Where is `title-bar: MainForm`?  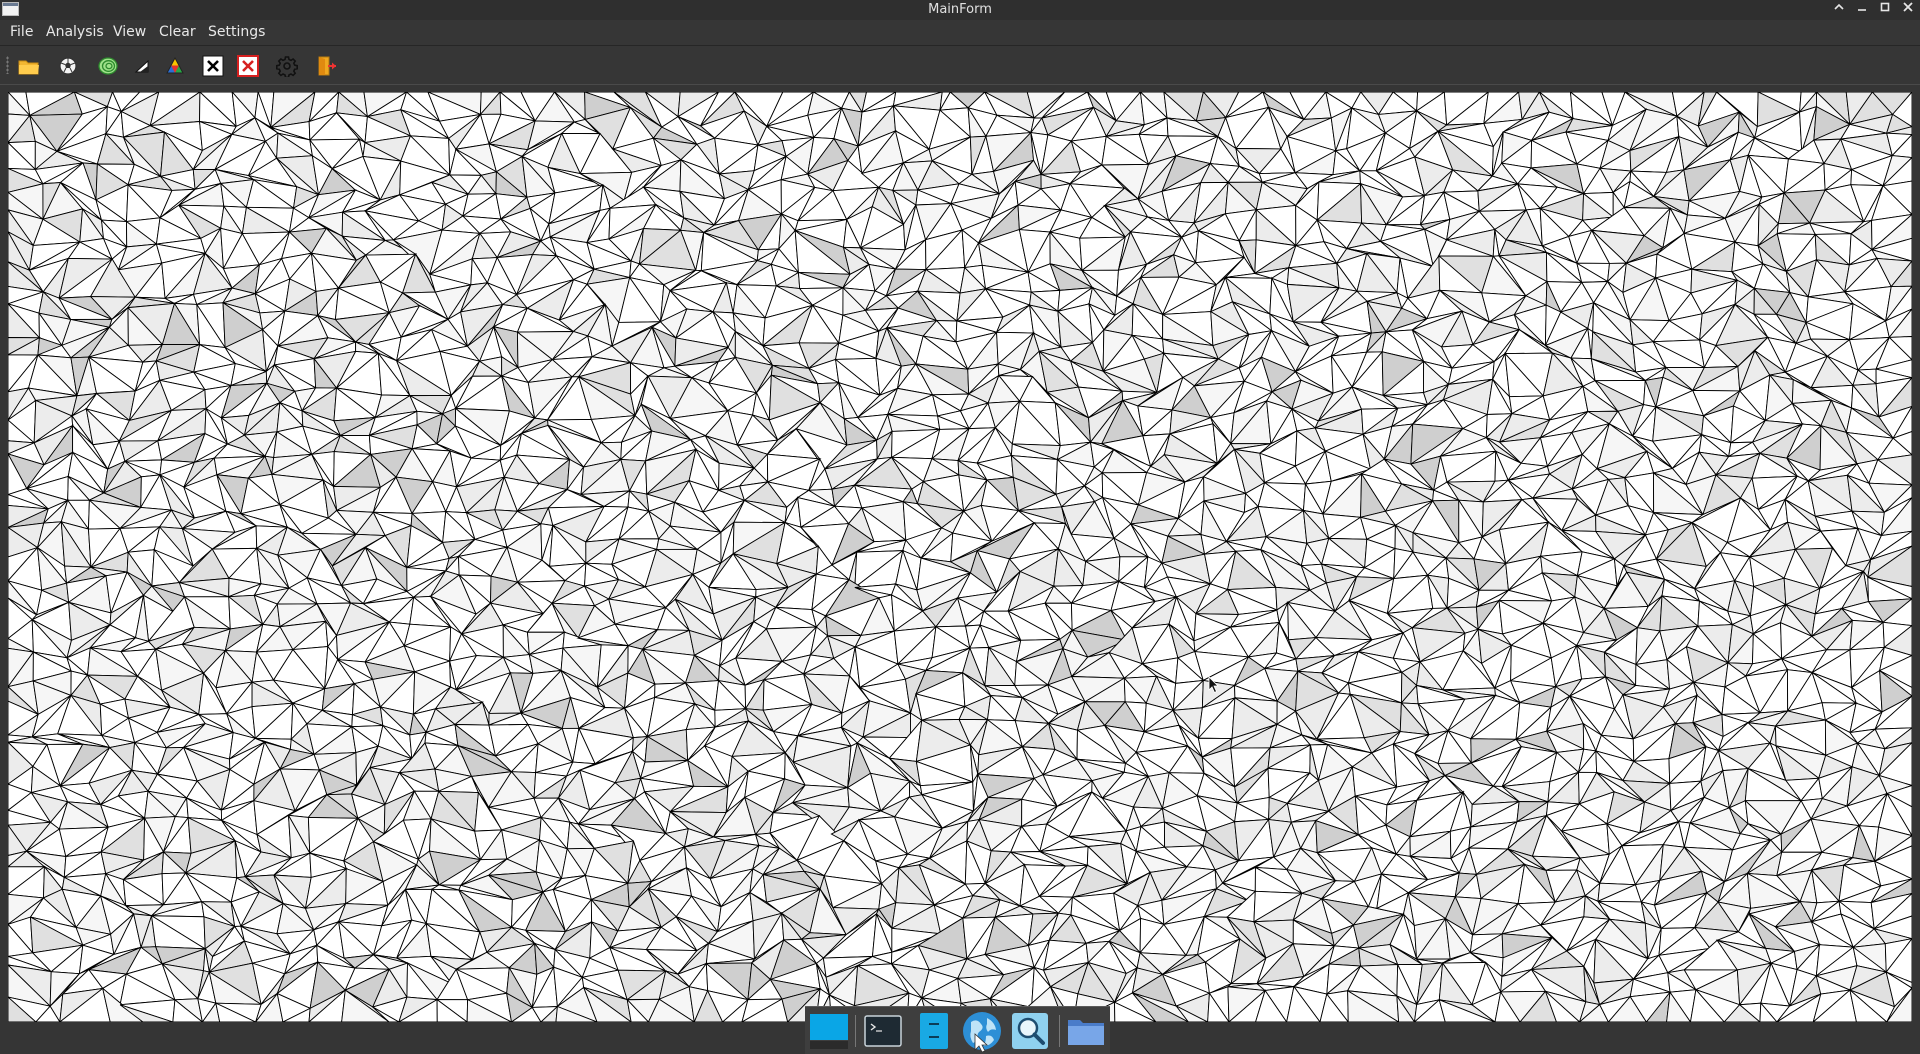
title-bar: MainForm is located at coordinates (960, 10).